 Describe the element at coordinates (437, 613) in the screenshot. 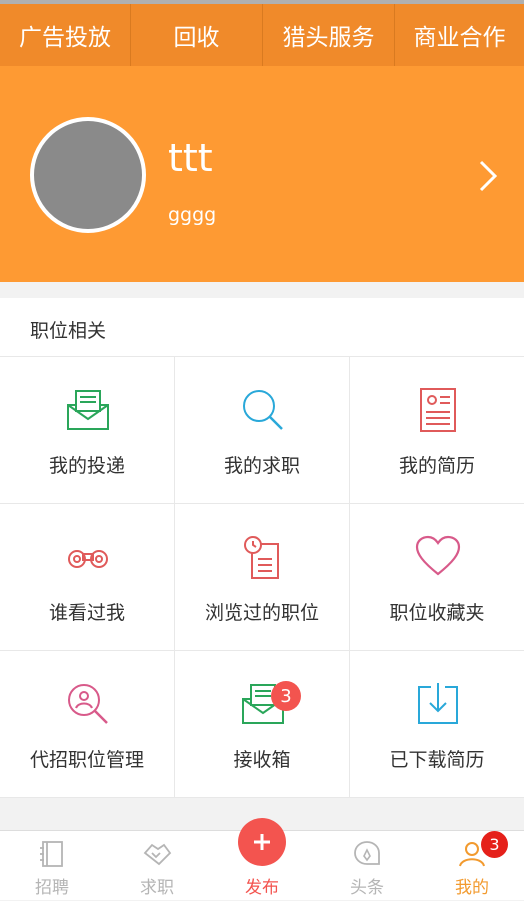

I see `grid-item-label: 职位收藏夹` at that location.